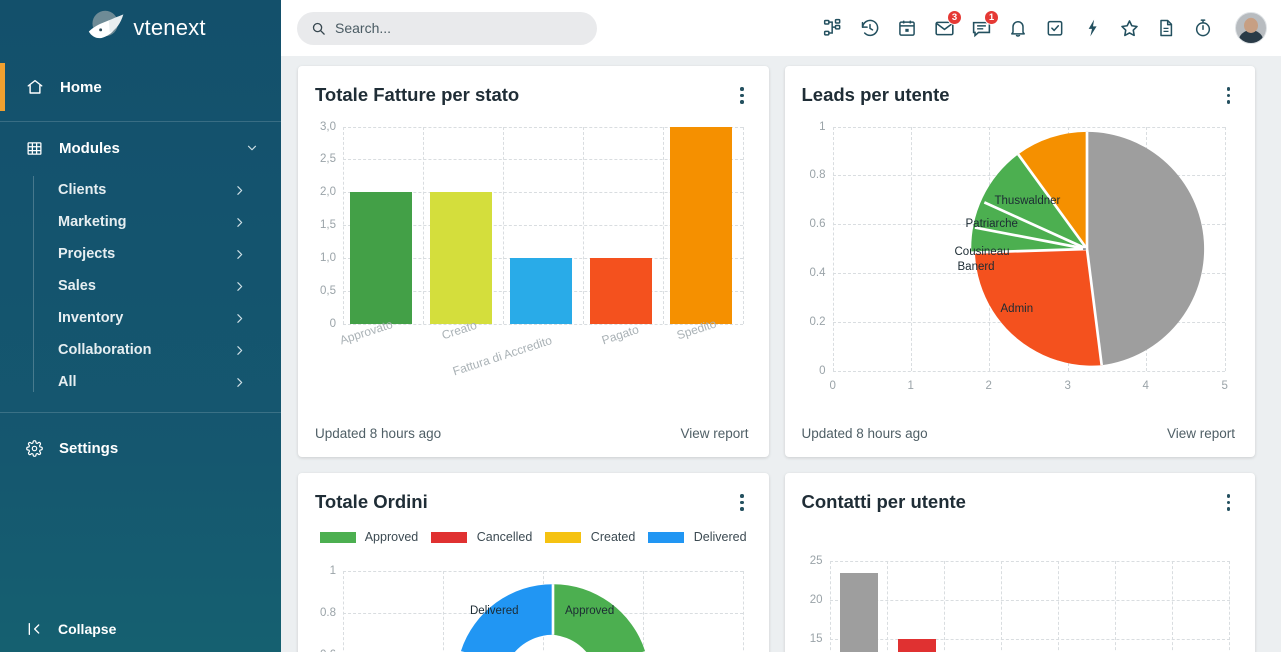 This screenshot has height=652, width=1281. I want to click on lightning-icon, so click(1092, 28).